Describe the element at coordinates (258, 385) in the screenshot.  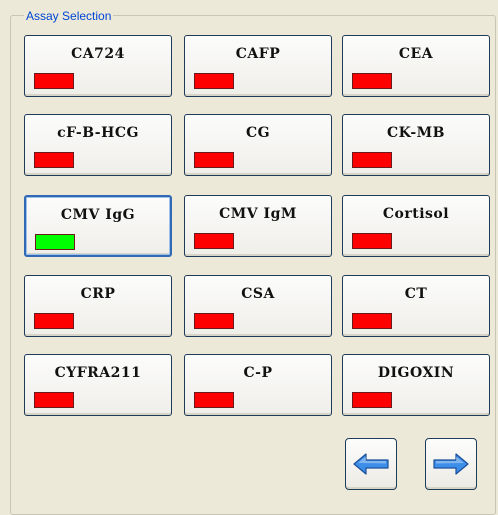
I see `assay-button-c-p: C-P` at that location.